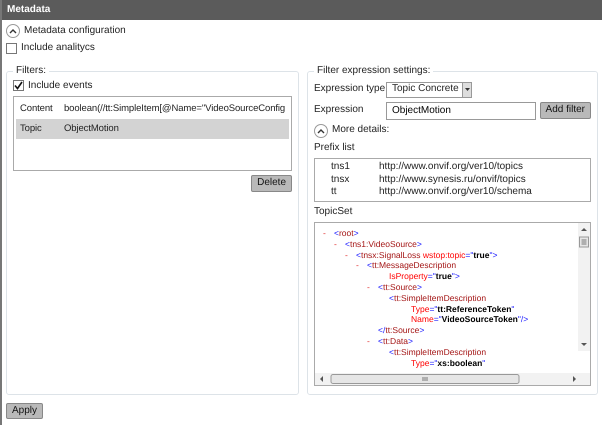 This screenshot has height=425, width=602. I want to click on xml-line: <tnsx:SignalLoss wstop:topic="true">, so click(427, 255).